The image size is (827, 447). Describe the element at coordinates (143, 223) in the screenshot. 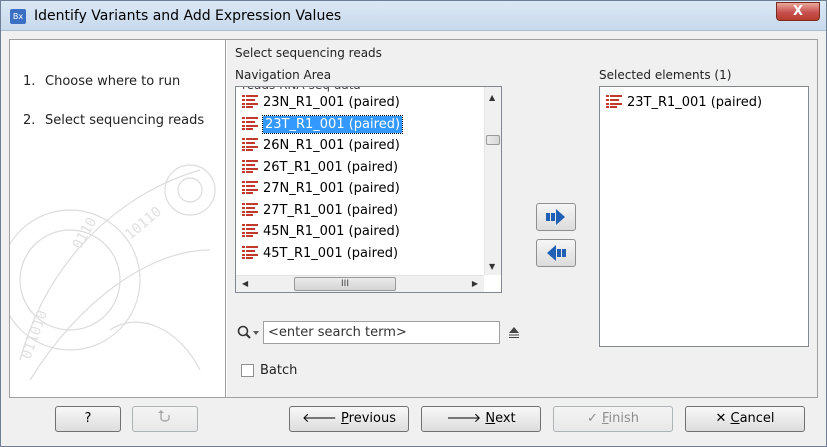

I see `svg-text: 10110` at that location.